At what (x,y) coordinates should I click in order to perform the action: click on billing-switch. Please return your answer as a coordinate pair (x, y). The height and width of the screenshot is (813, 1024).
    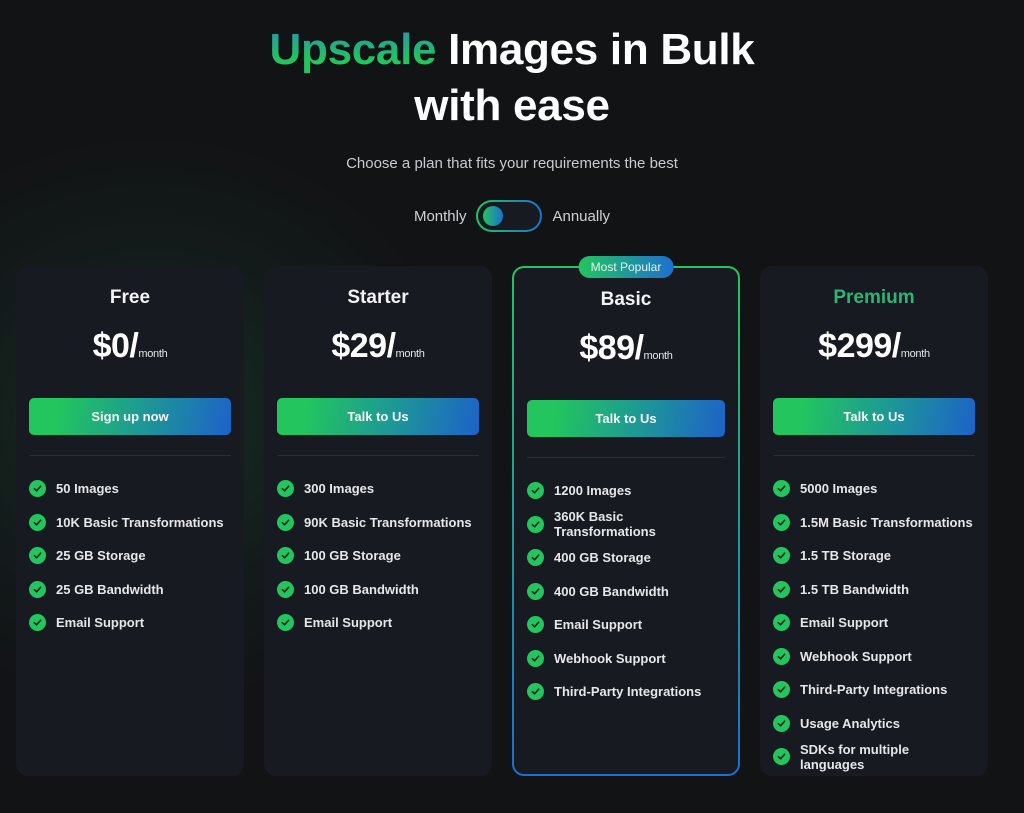
    Looking at the image, I should click on (509, 216).